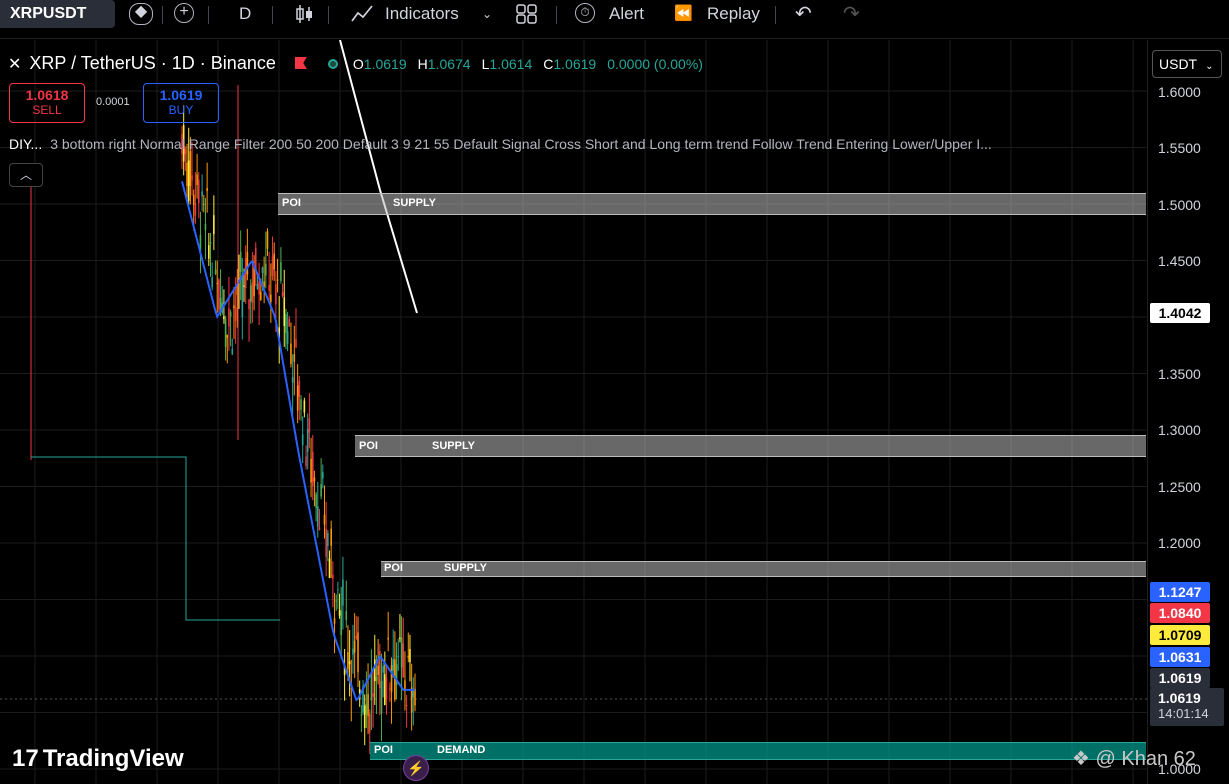 The image size is (1229, 784). Describe the element at coordinates (803, 14) in the screenshot. I see `undo-icon: ↶` at that location.